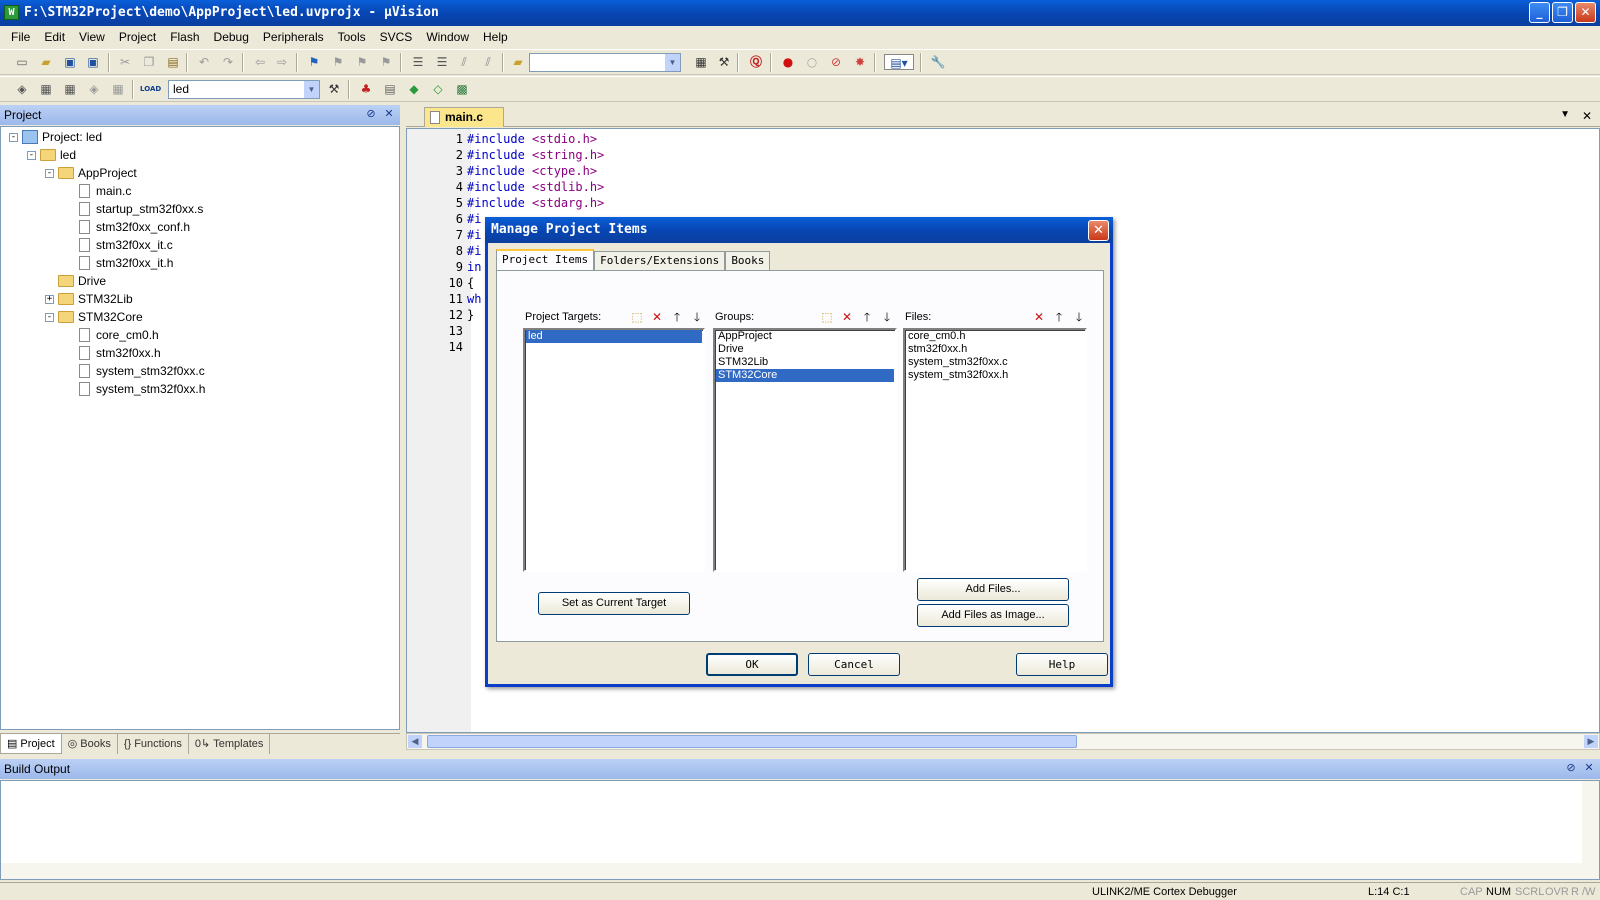 This screenshot has width=1600, height=900. I want to click on help-button: Help, so click(1062, 664).